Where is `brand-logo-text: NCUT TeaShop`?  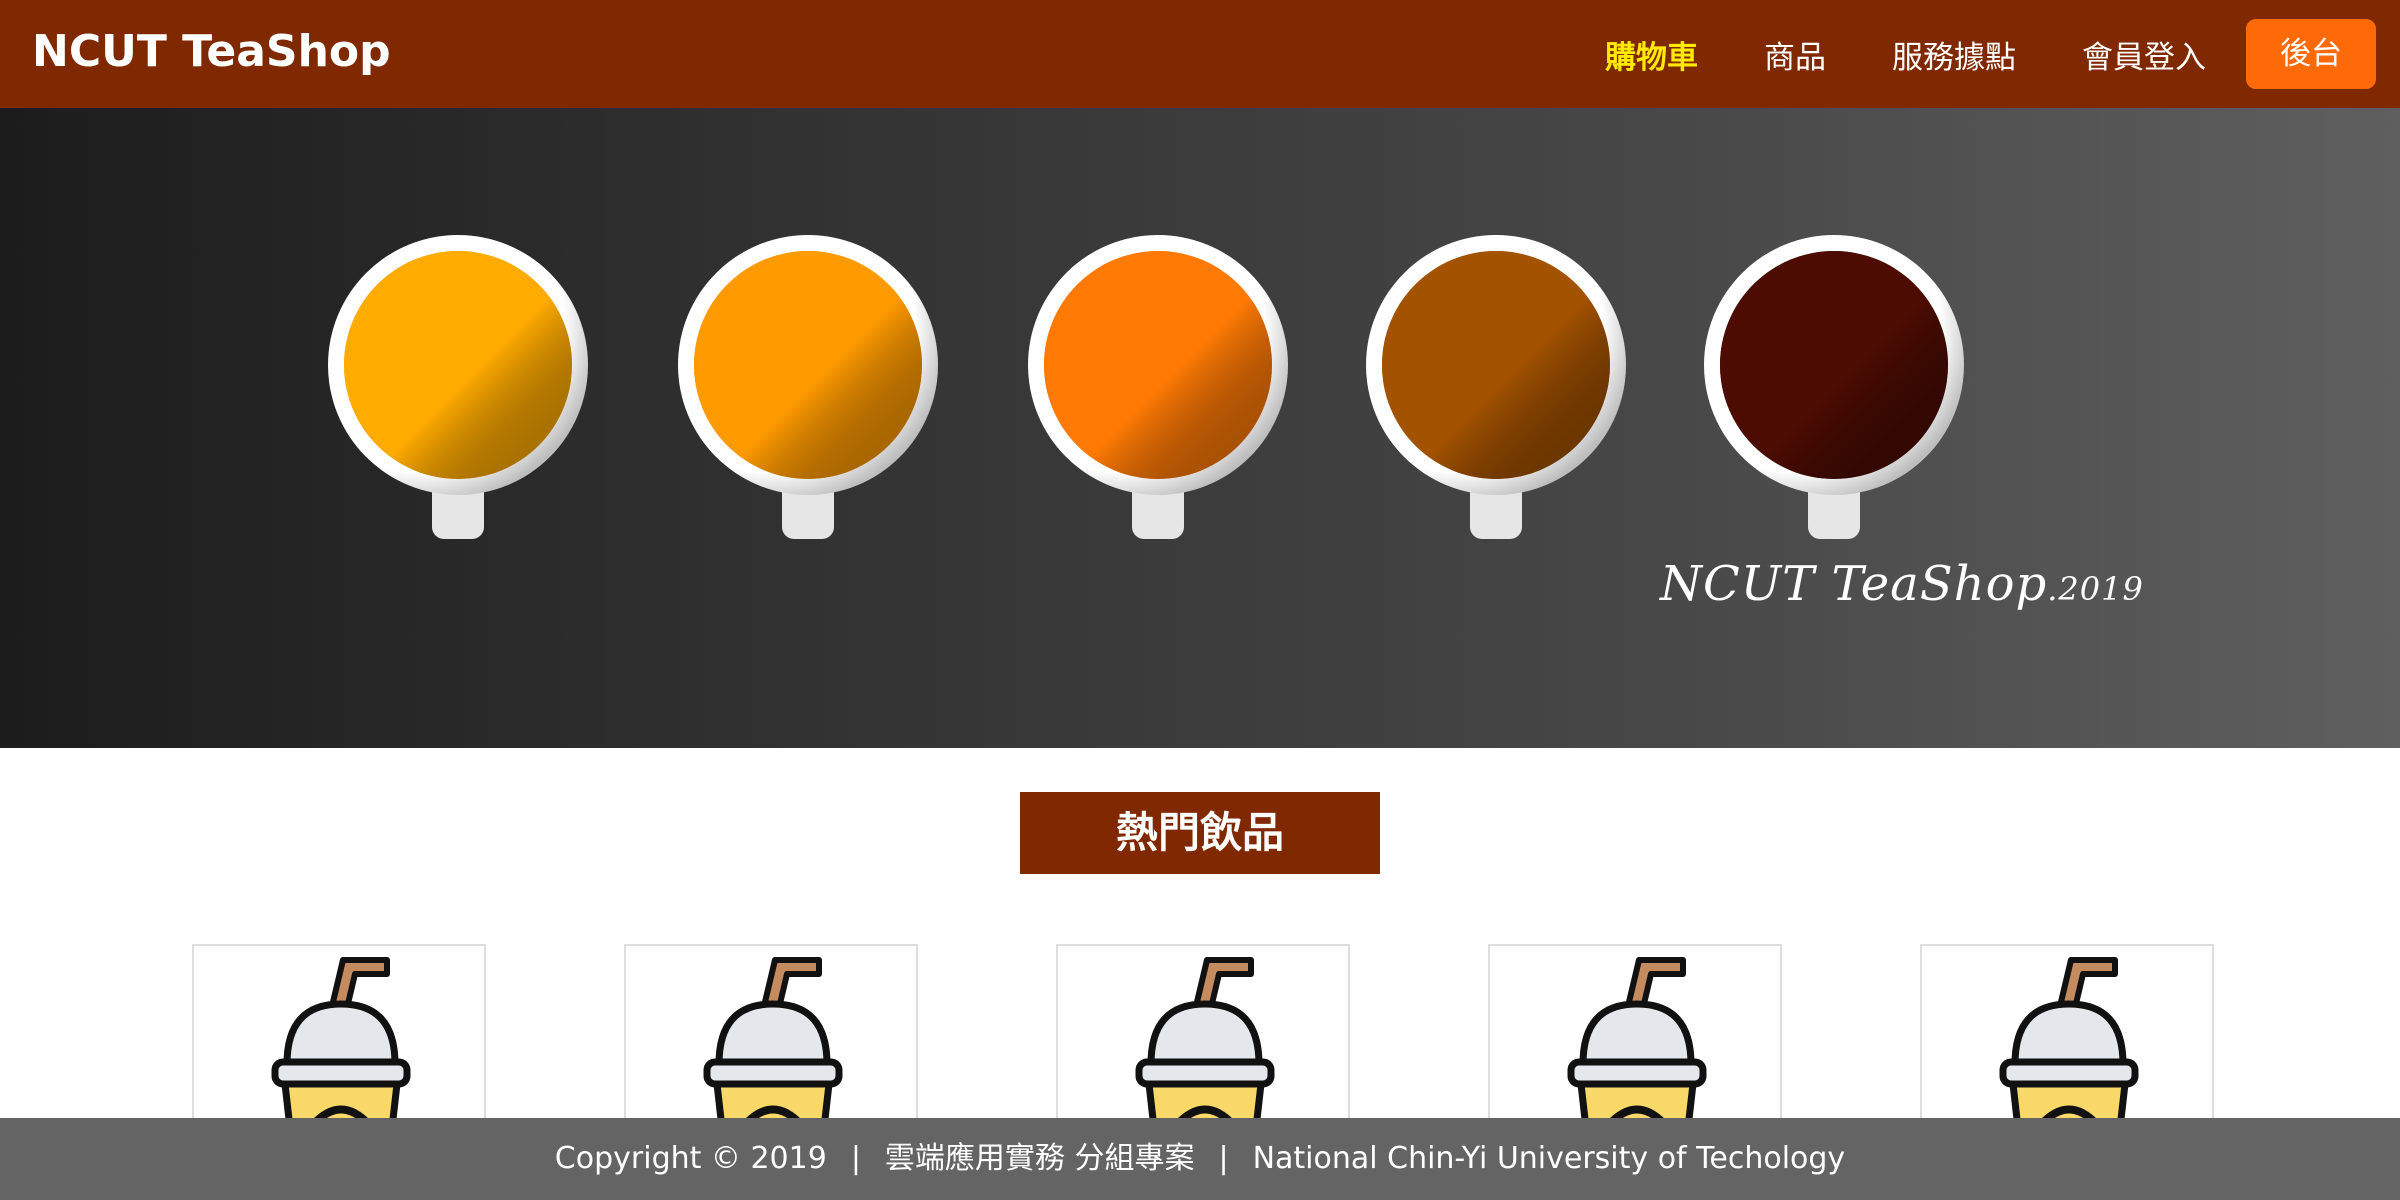 brand-logo-text: NCUT TeaShop is located at coordinates (211, 54).